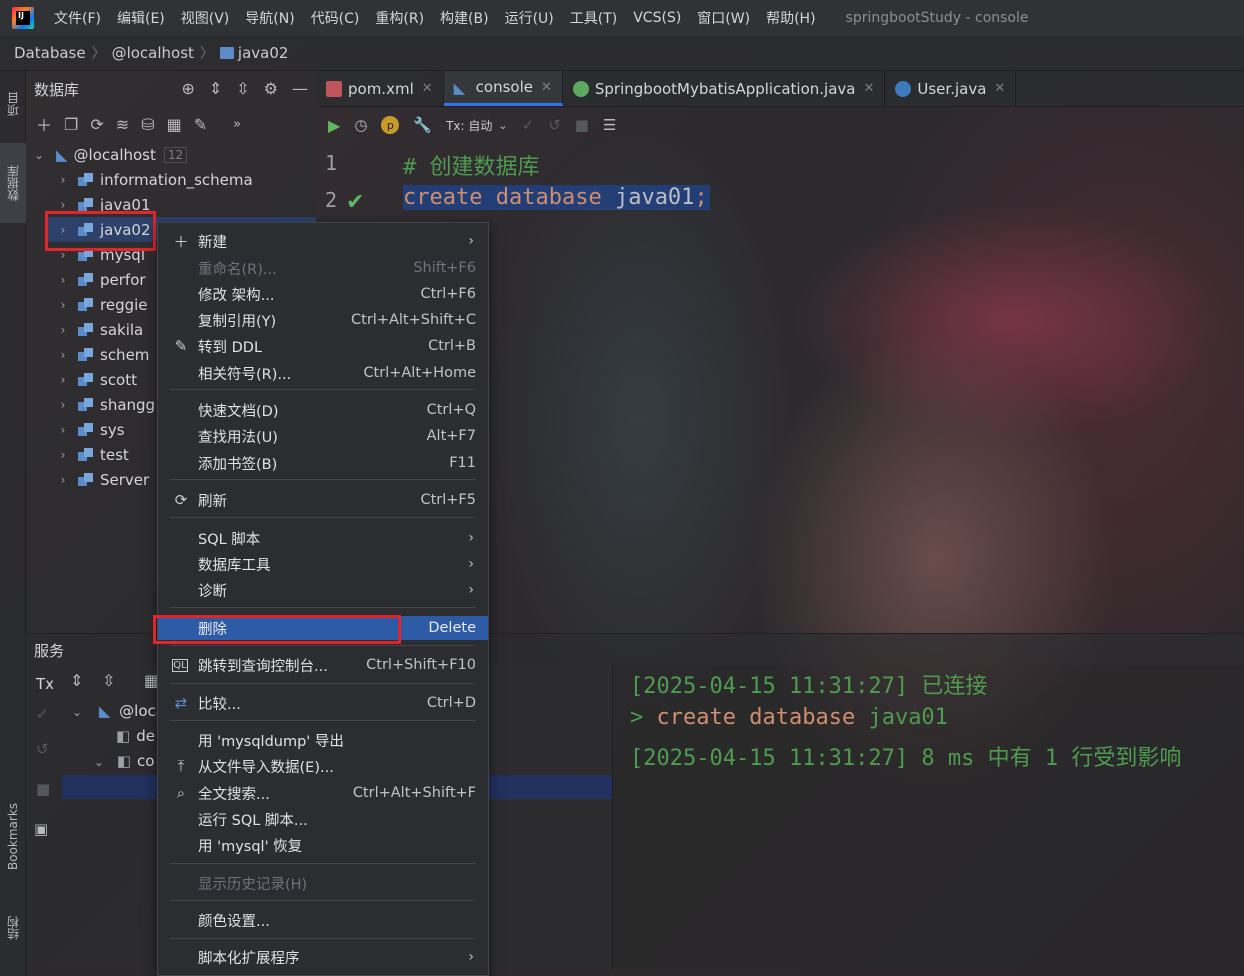 The height and width of the screenshot is (976, 1244). I want to click on intellij-logo-icon: IJ, so click(23, 18).